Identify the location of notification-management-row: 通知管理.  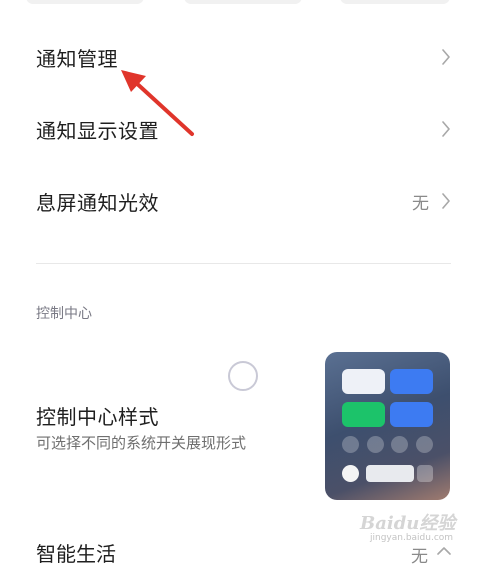
(243, 57).